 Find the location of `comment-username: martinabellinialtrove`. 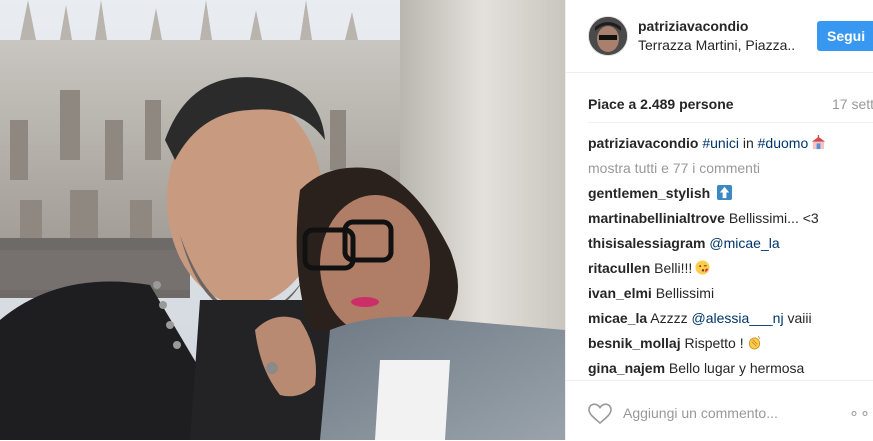

comment-username: martinabellinialtrove is located at coordinates (656, 218).